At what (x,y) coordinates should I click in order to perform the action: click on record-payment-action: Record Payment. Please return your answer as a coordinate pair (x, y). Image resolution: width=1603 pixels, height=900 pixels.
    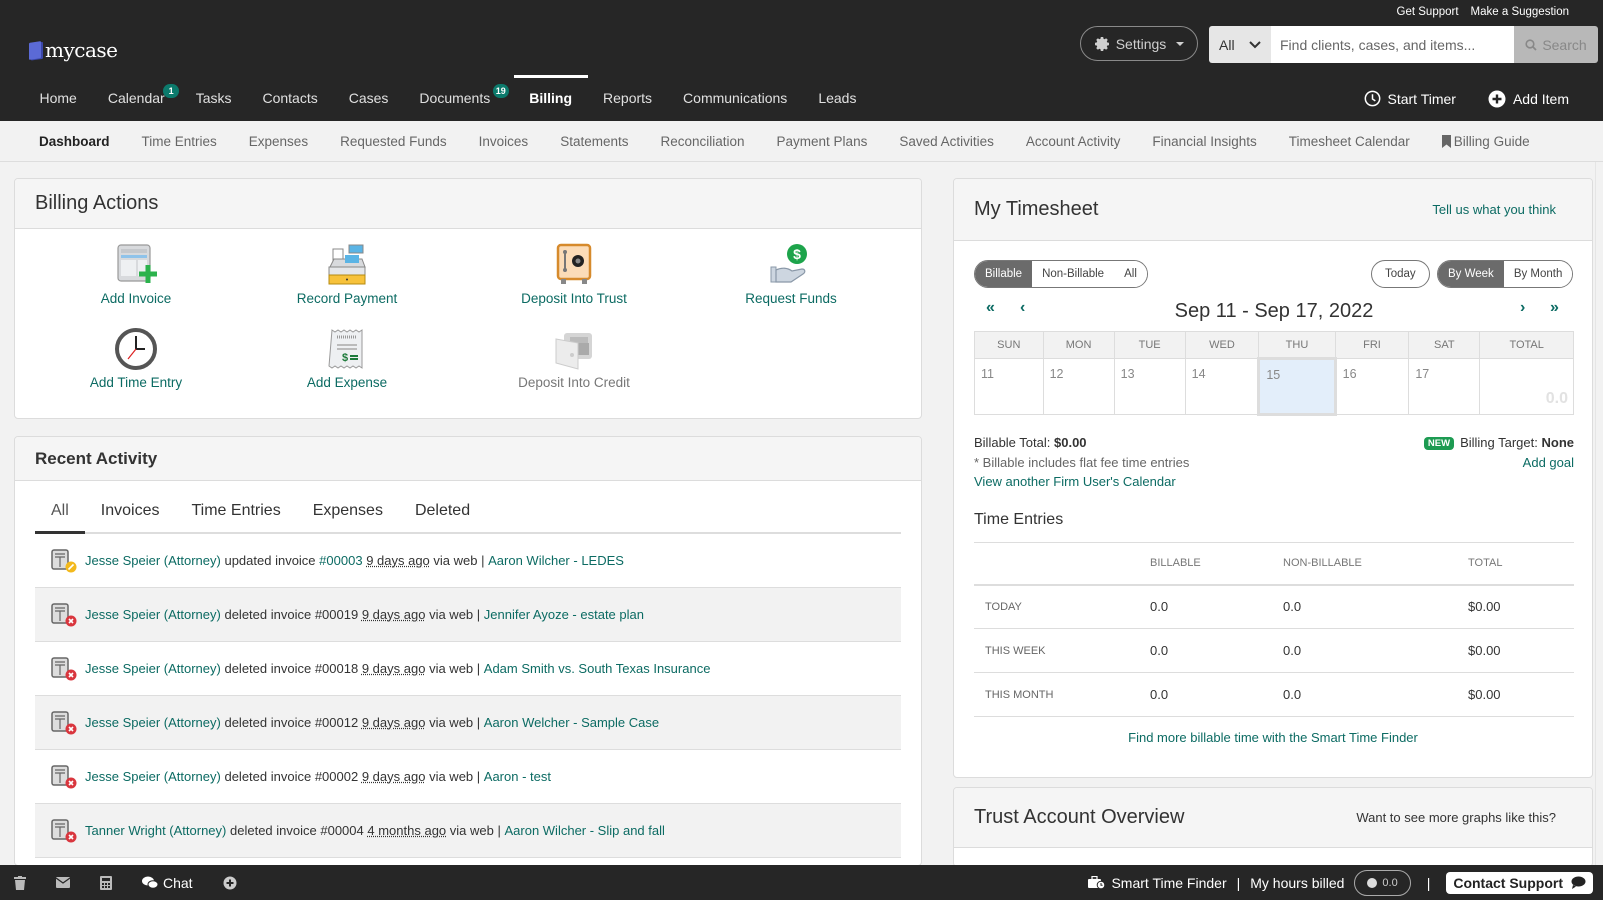
    Looking at the image, I should click on (347, 274).